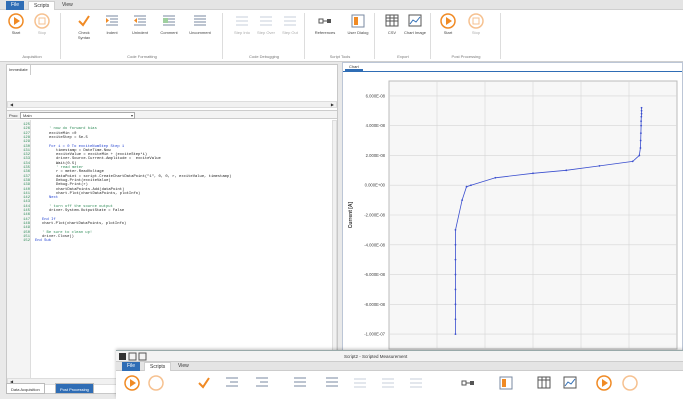 The height and width of the screenshot is (399, 683). I want to click on y-tick-label: 6.000E-08, so click(376, 95).